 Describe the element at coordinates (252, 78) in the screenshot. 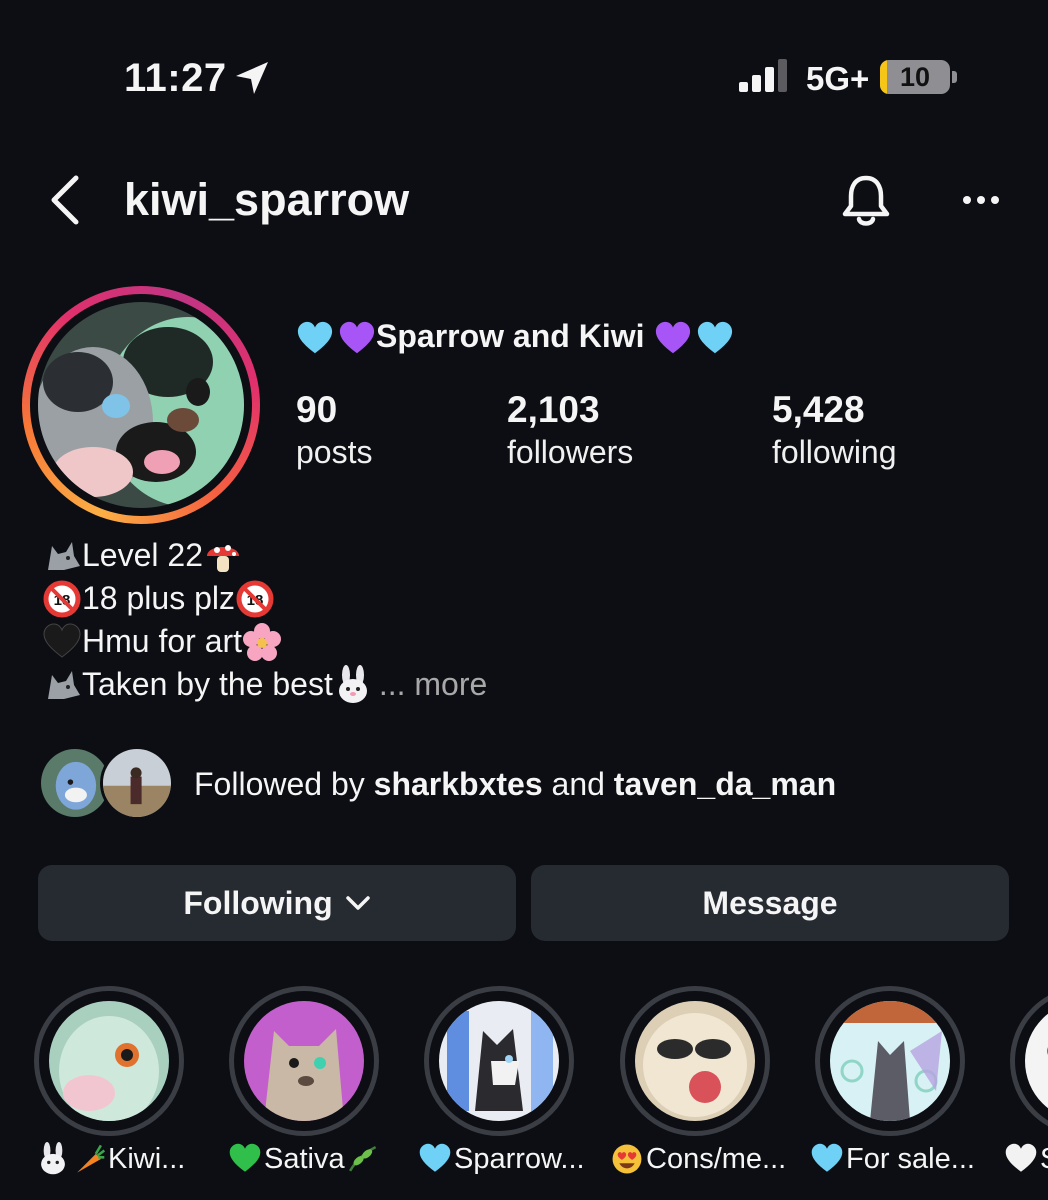

I see `location-arrow-icon` at that location.